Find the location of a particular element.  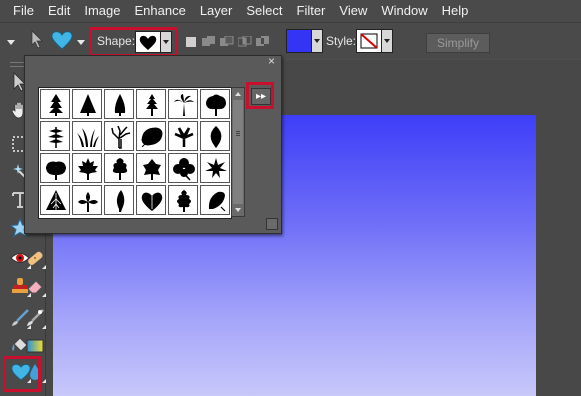

bare-tree-icon is located at coordinates (121, 137).